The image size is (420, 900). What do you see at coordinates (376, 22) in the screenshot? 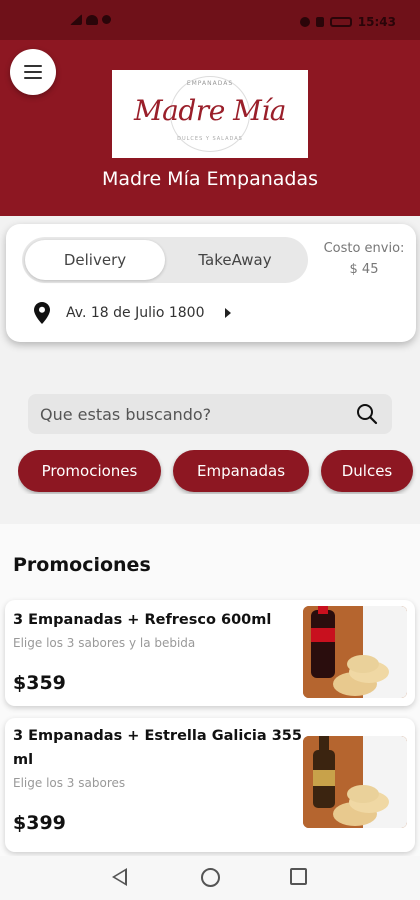
I see `clock: 15:43` at bounding box center [376, 22].